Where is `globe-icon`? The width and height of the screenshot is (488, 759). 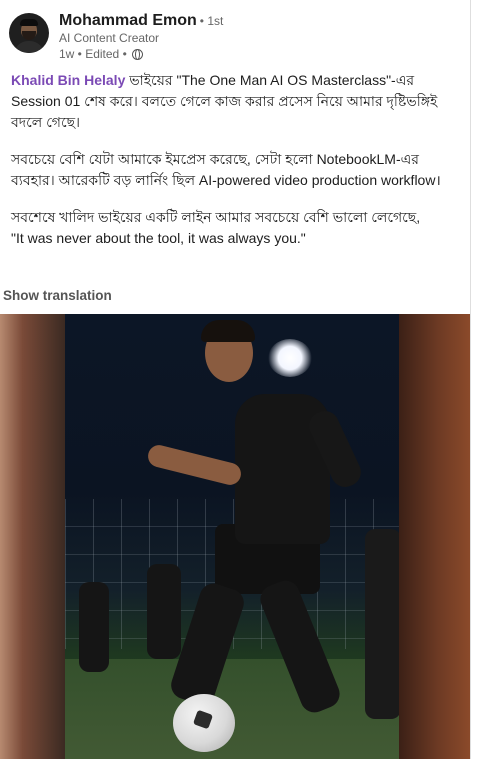
globe-icon is located at coordinates (138, 54).